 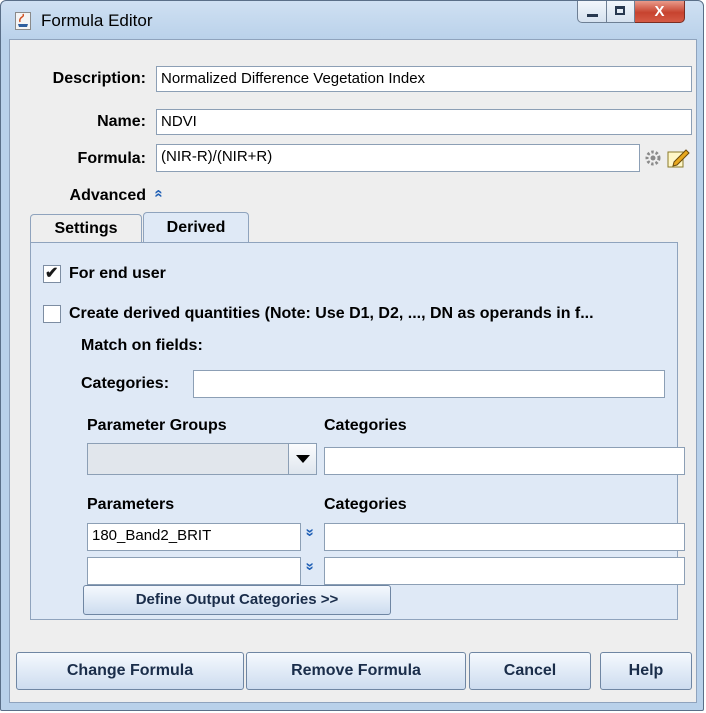 I want to click on maximize-icon, so click(x=620, y=10).